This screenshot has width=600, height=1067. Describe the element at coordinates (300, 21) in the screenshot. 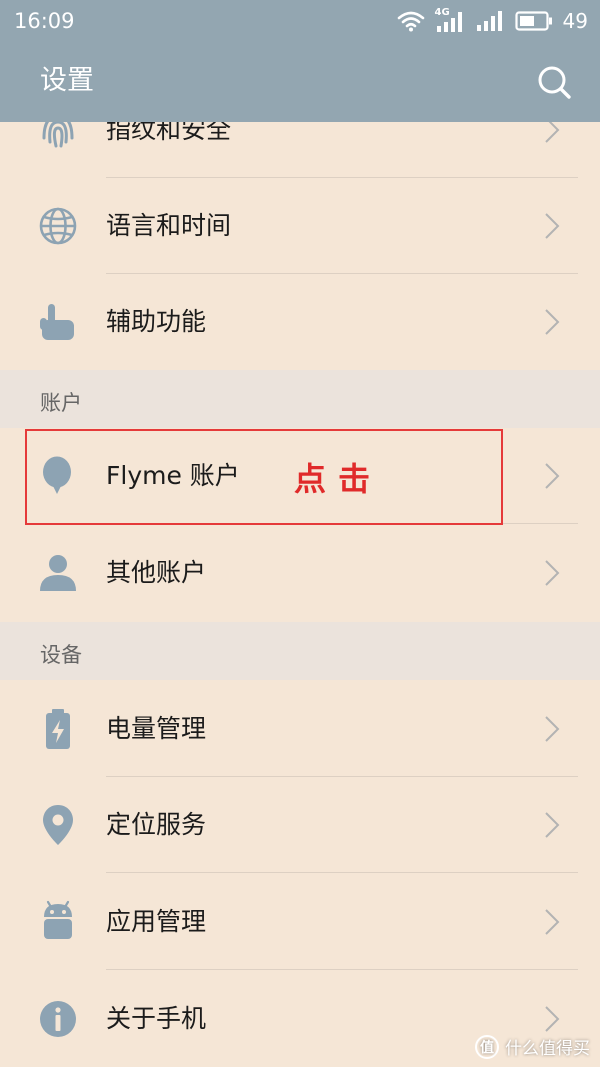

I see `status-bar: 16:09 4G 49` at that location.